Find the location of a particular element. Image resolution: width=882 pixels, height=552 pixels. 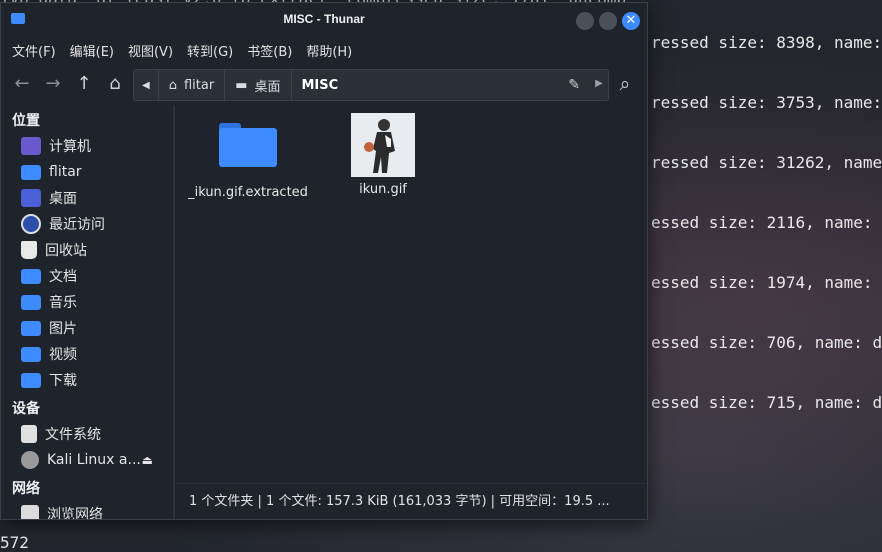

path-bar: ◀ ⌂ flitar ▬ 桌面 MISC ✎ is located at coordinates (371, 85).